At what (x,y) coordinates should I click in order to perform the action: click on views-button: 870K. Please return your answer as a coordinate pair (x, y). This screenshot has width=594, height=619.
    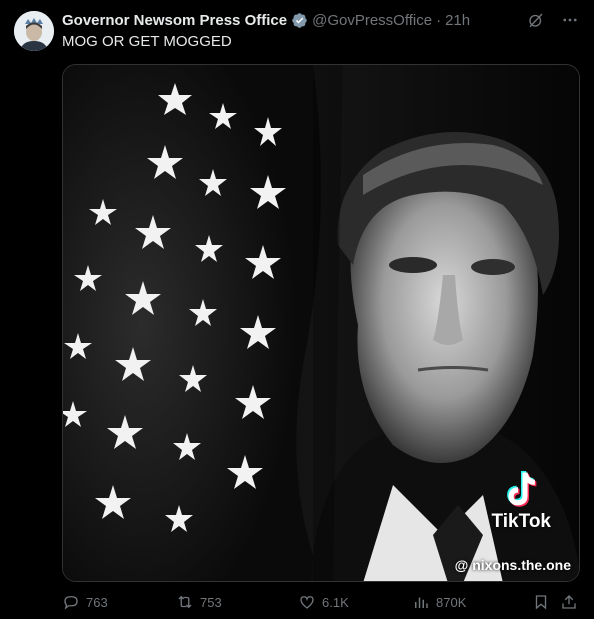
    Looking at the image, I should click on (439, 602).